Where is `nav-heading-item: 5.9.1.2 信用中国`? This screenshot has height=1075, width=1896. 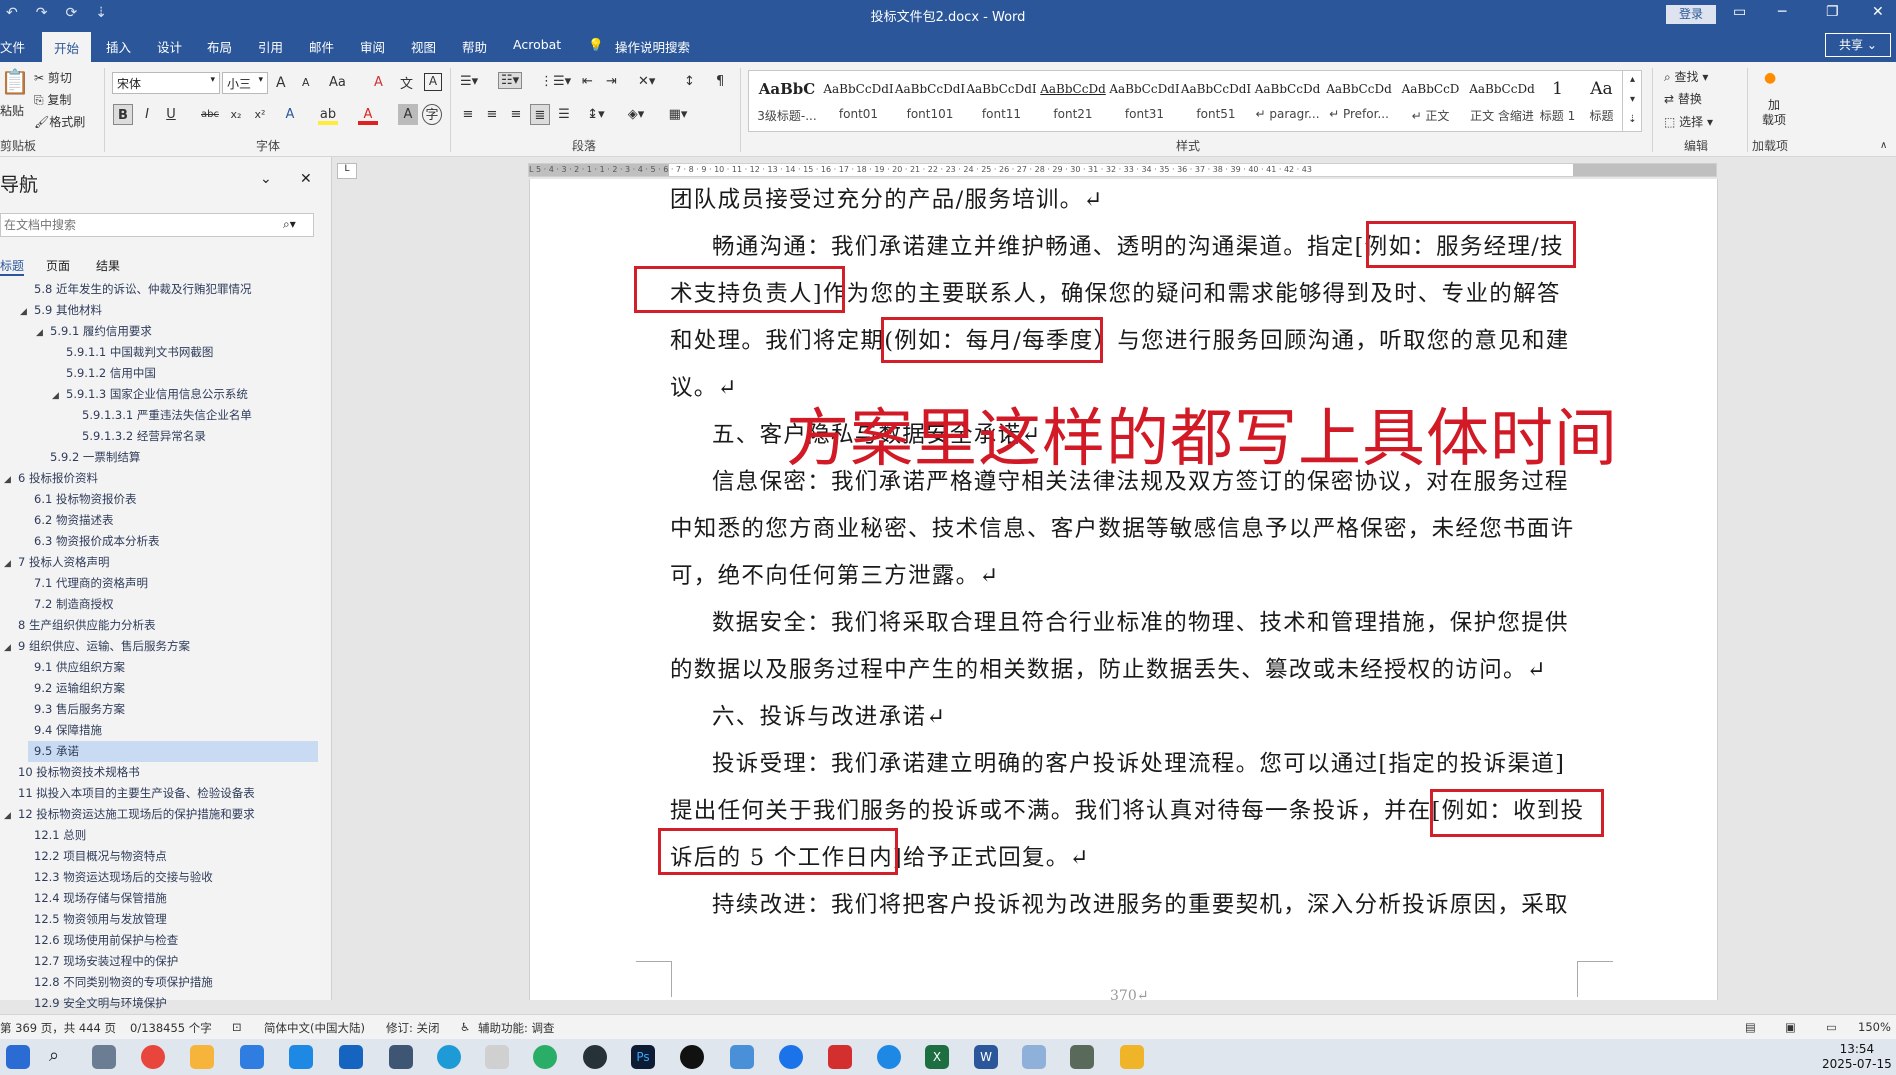
nav-heading-item: 5.9.1.2 信用中国 is located at coordinates (104, 373).